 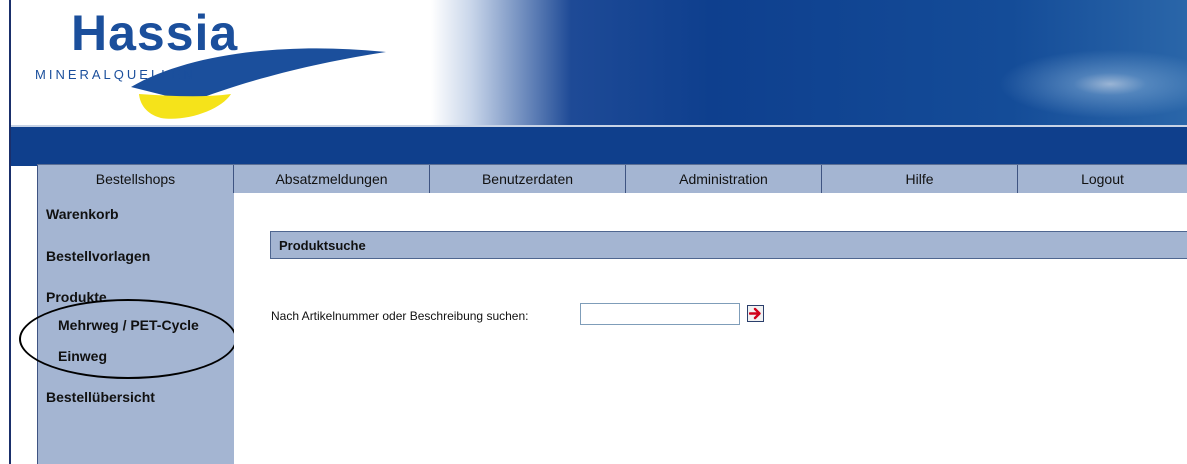 What do you see at coordinates (723, 179) in the screenshot?
I see `nav-administration: Administration` at bounding box center [723, 179].